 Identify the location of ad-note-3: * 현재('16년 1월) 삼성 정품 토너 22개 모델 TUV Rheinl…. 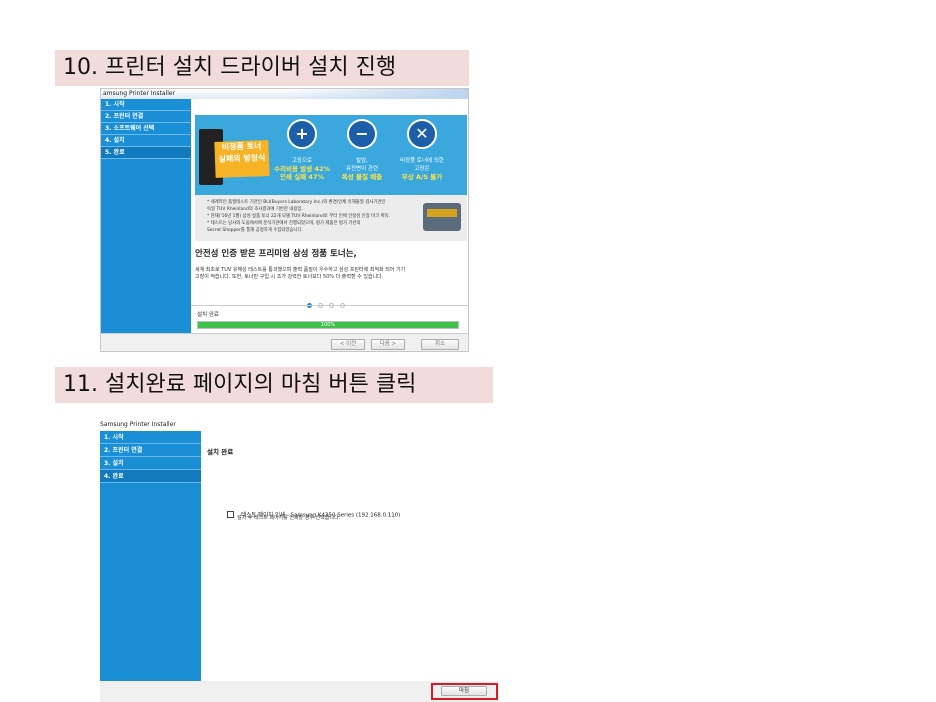
(299, 216).